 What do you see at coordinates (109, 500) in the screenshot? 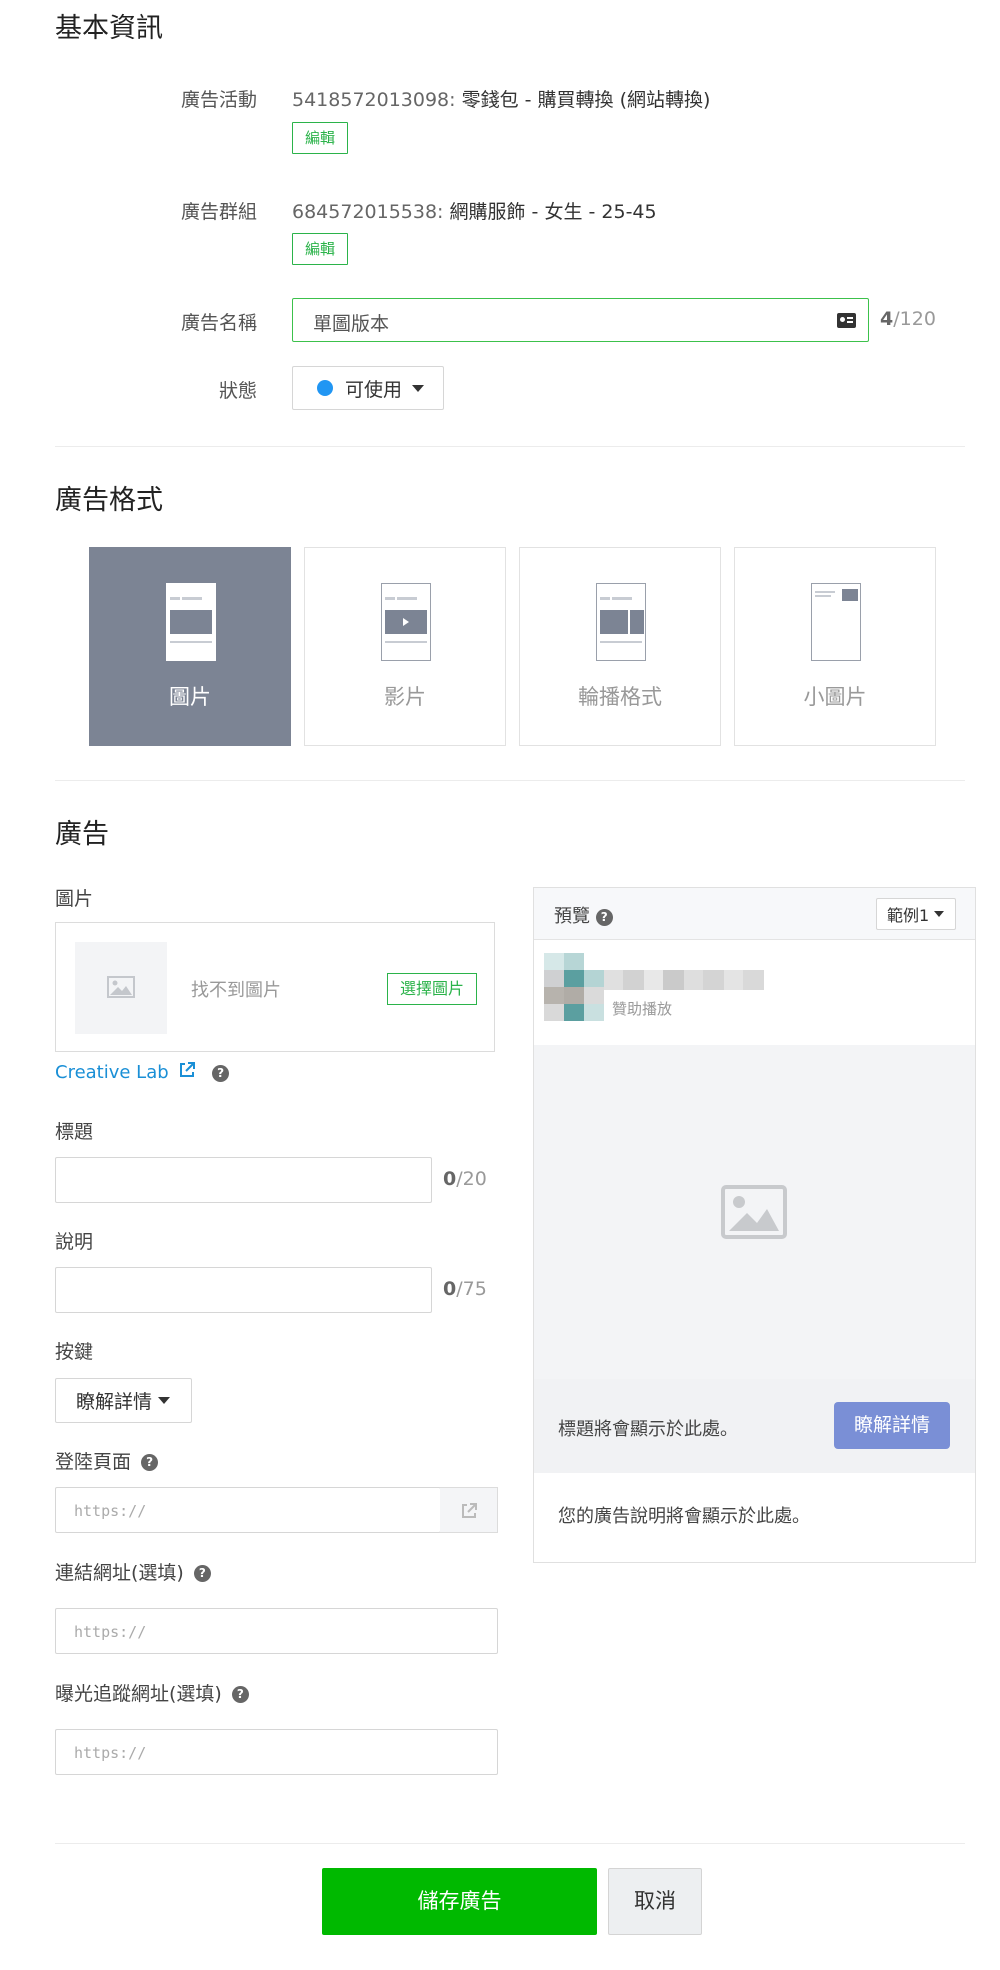
I see `section-title-ad-format: 廣告格式` at bounding box center [109, 500].